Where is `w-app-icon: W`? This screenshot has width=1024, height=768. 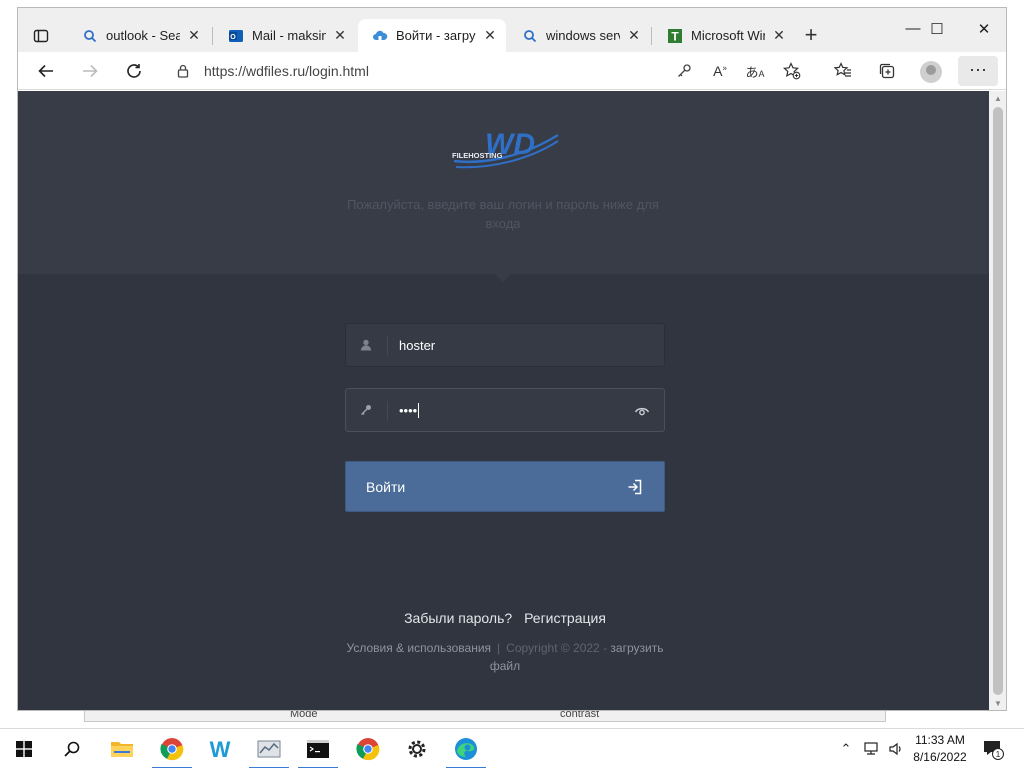 w-app-icon: W is located at coordinates (220, 749).